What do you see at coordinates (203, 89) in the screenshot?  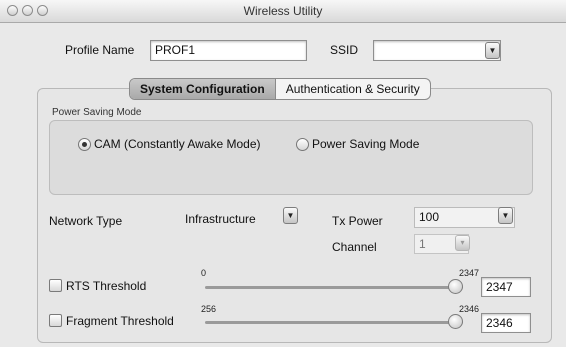 I see `tab-system-configuration: System Configuration` at bounding box center [203, 89].